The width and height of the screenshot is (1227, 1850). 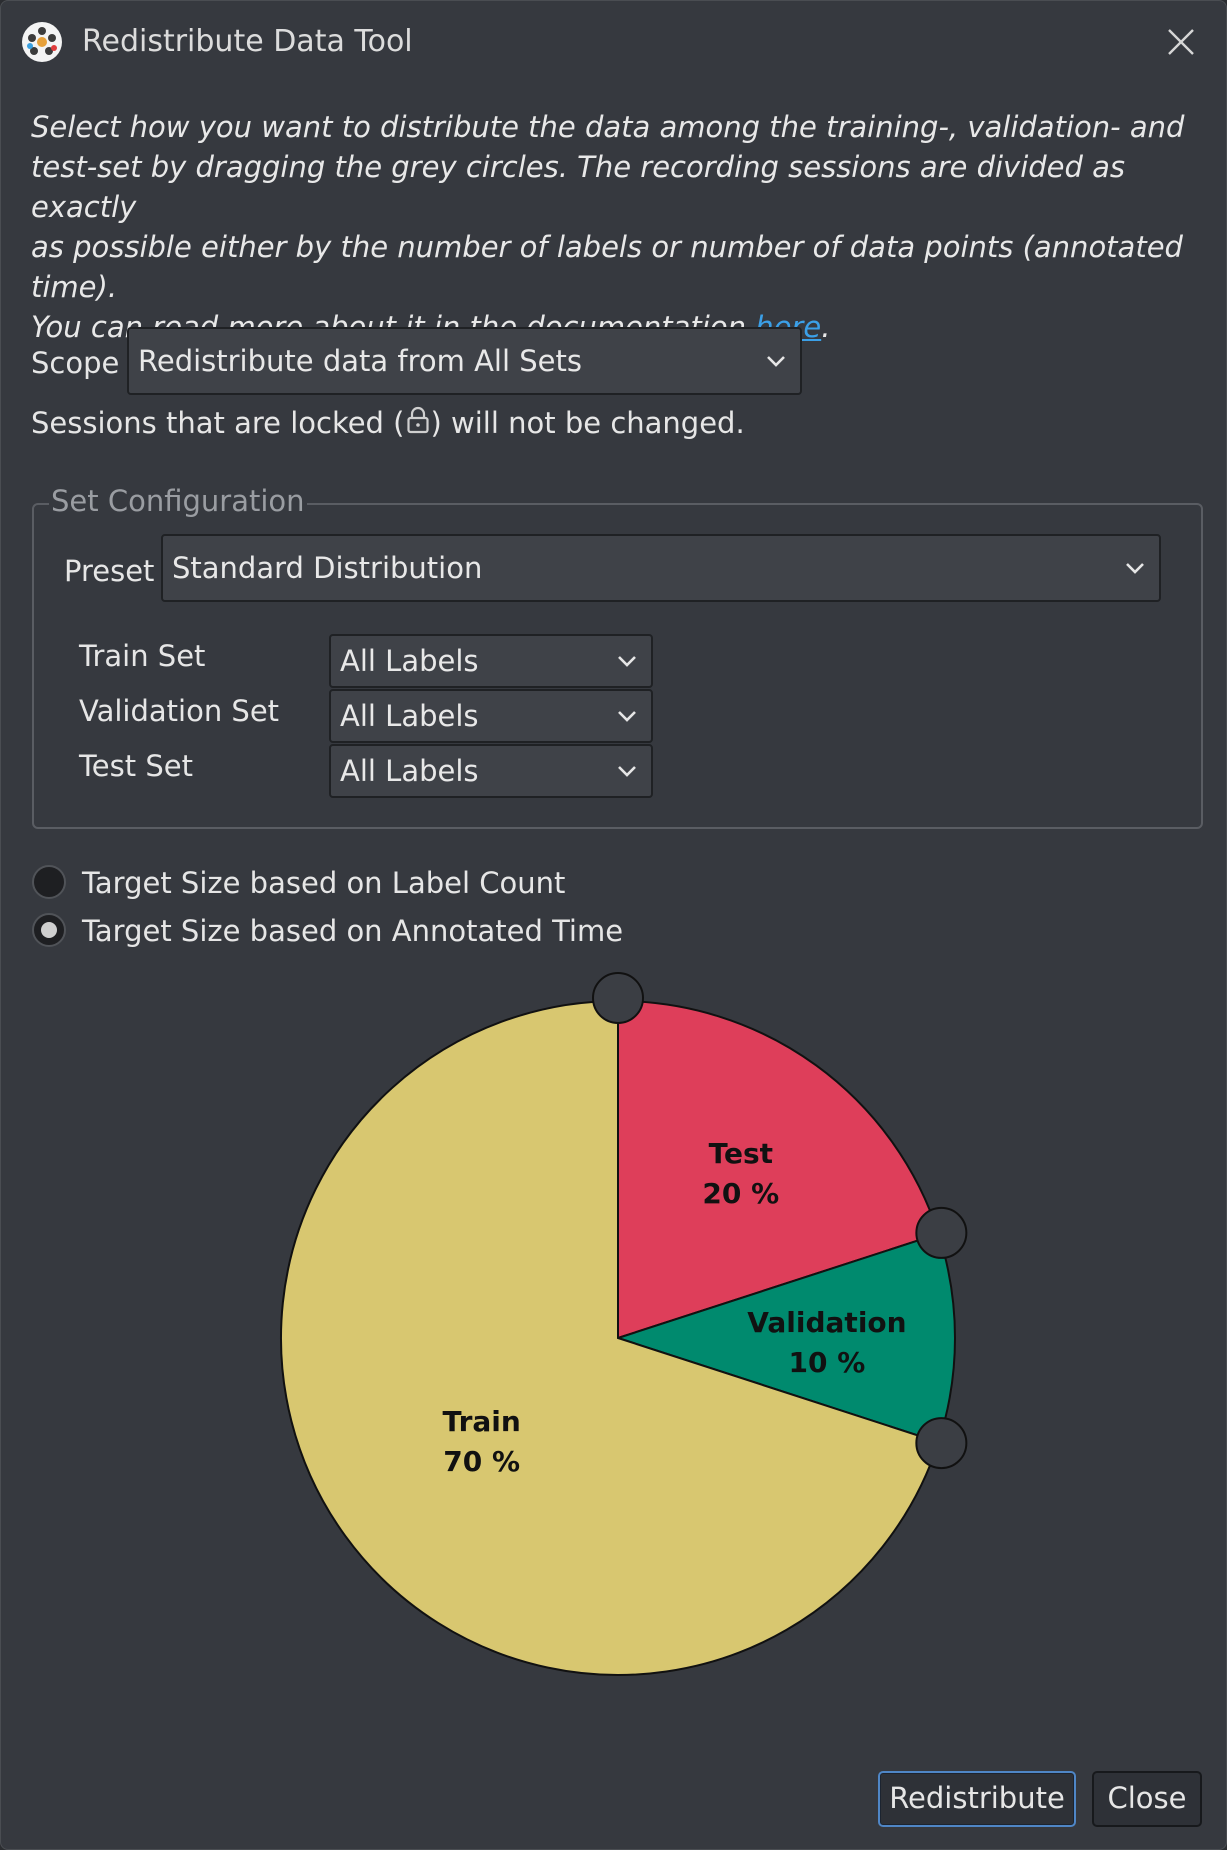 I want to click on train-set-dropdown-value: All Labels, so click(x=409, y=661).